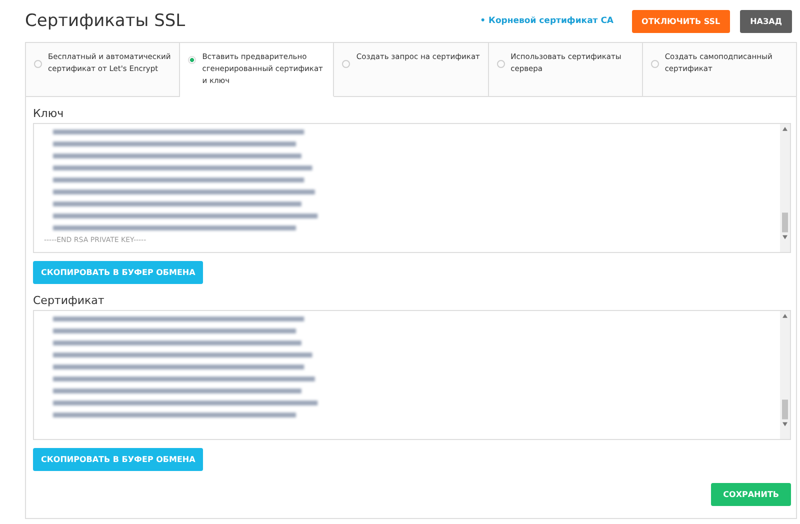 The height and width of the screenshot is (524, 800). I want to click on field-label: Ключ, so click(49, 113).